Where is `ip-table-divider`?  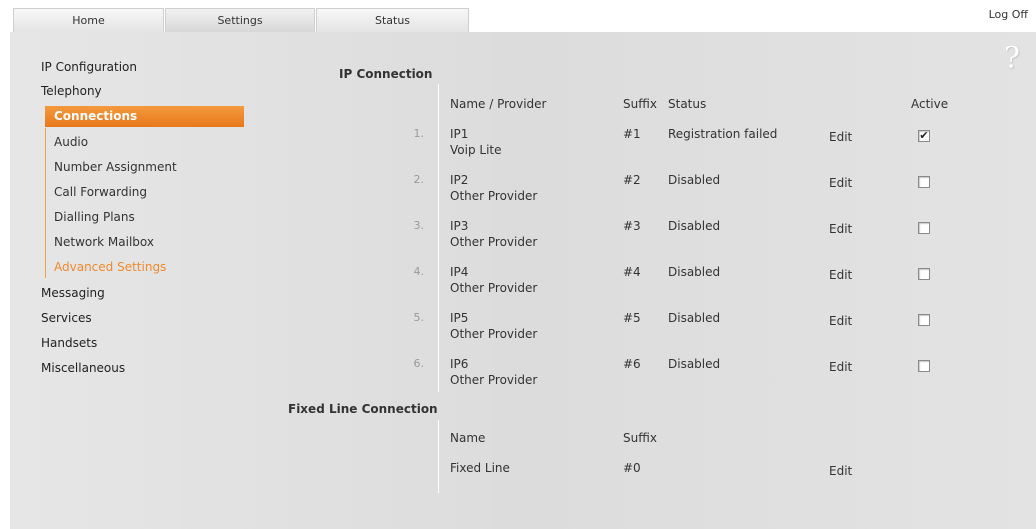
ip-table-divider is located at coordinates (438, 238).